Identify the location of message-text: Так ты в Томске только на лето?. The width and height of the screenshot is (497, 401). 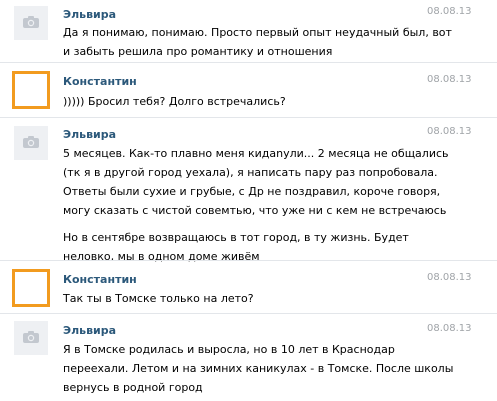
(158, 298).